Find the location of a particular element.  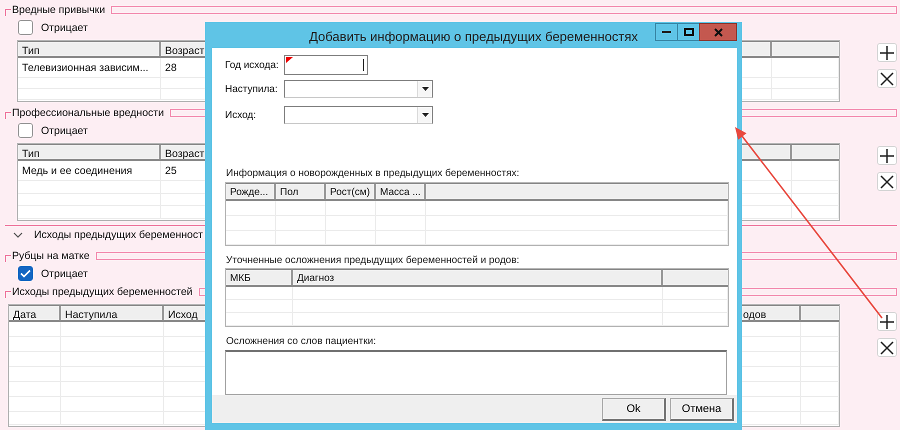

close-button is located at coordinates (718, 32).